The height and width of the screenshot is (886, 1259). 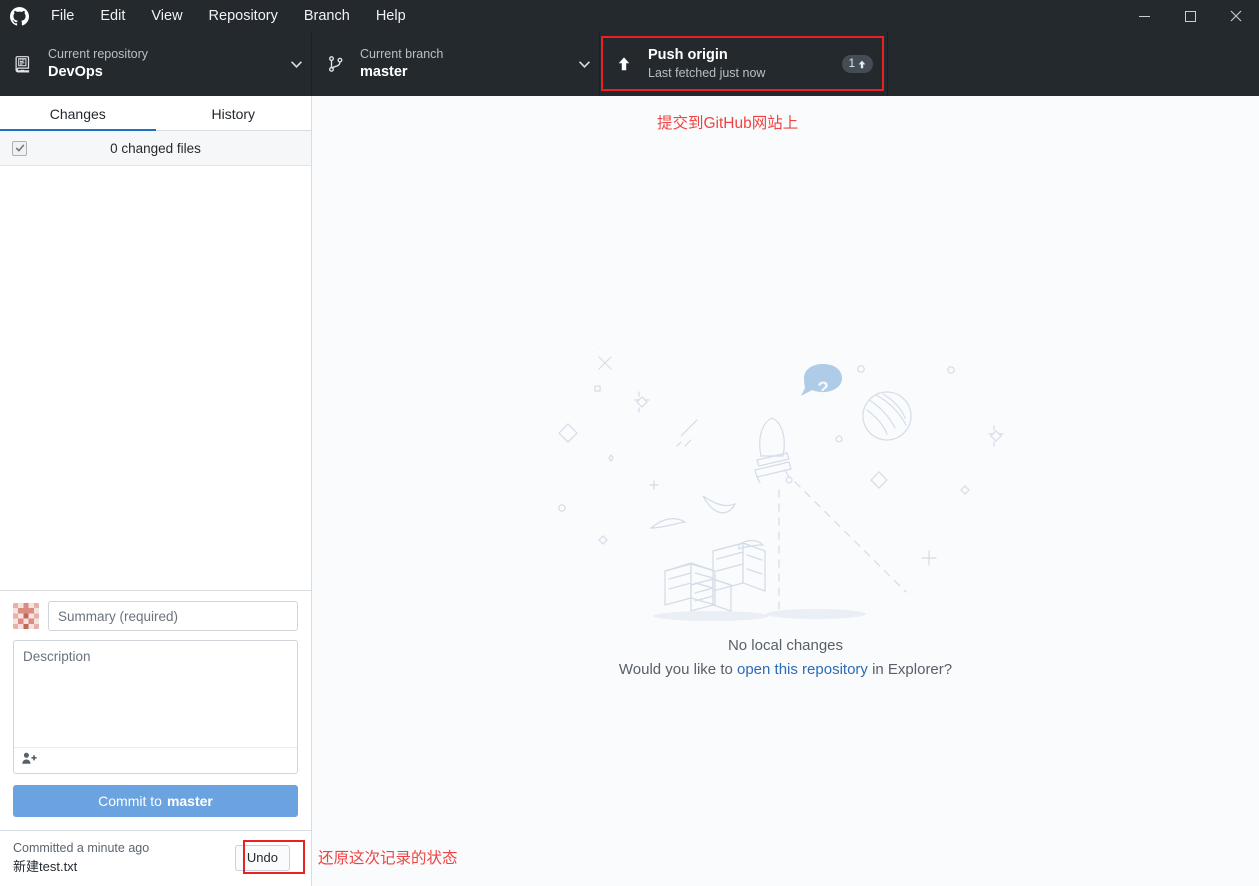 What do you see at coordinates (388, 858) in the screenshot?
I see `undo-annotation-text: 还原这次记录的状态` at bounding box center [388, 858].